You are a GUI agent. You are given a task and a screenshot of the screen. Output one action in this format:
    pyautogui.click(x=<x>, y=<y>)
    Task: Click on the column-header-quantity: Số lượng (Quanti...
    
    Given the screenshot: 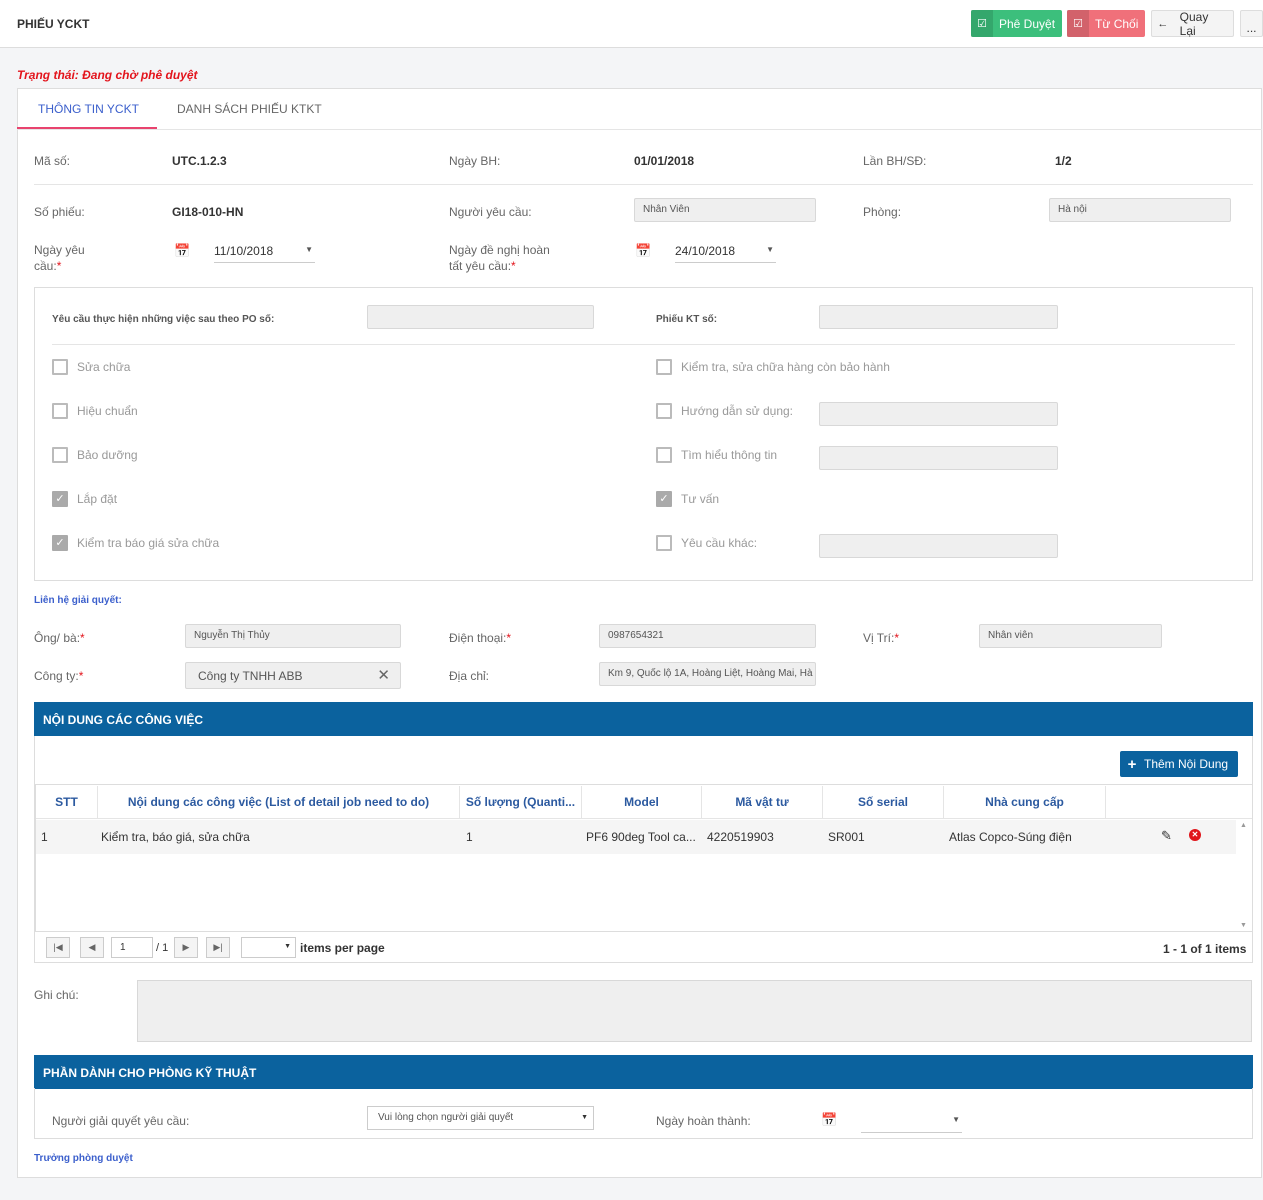 What is the action you would take?
    pyautogui.click(x=521, y=802)
    